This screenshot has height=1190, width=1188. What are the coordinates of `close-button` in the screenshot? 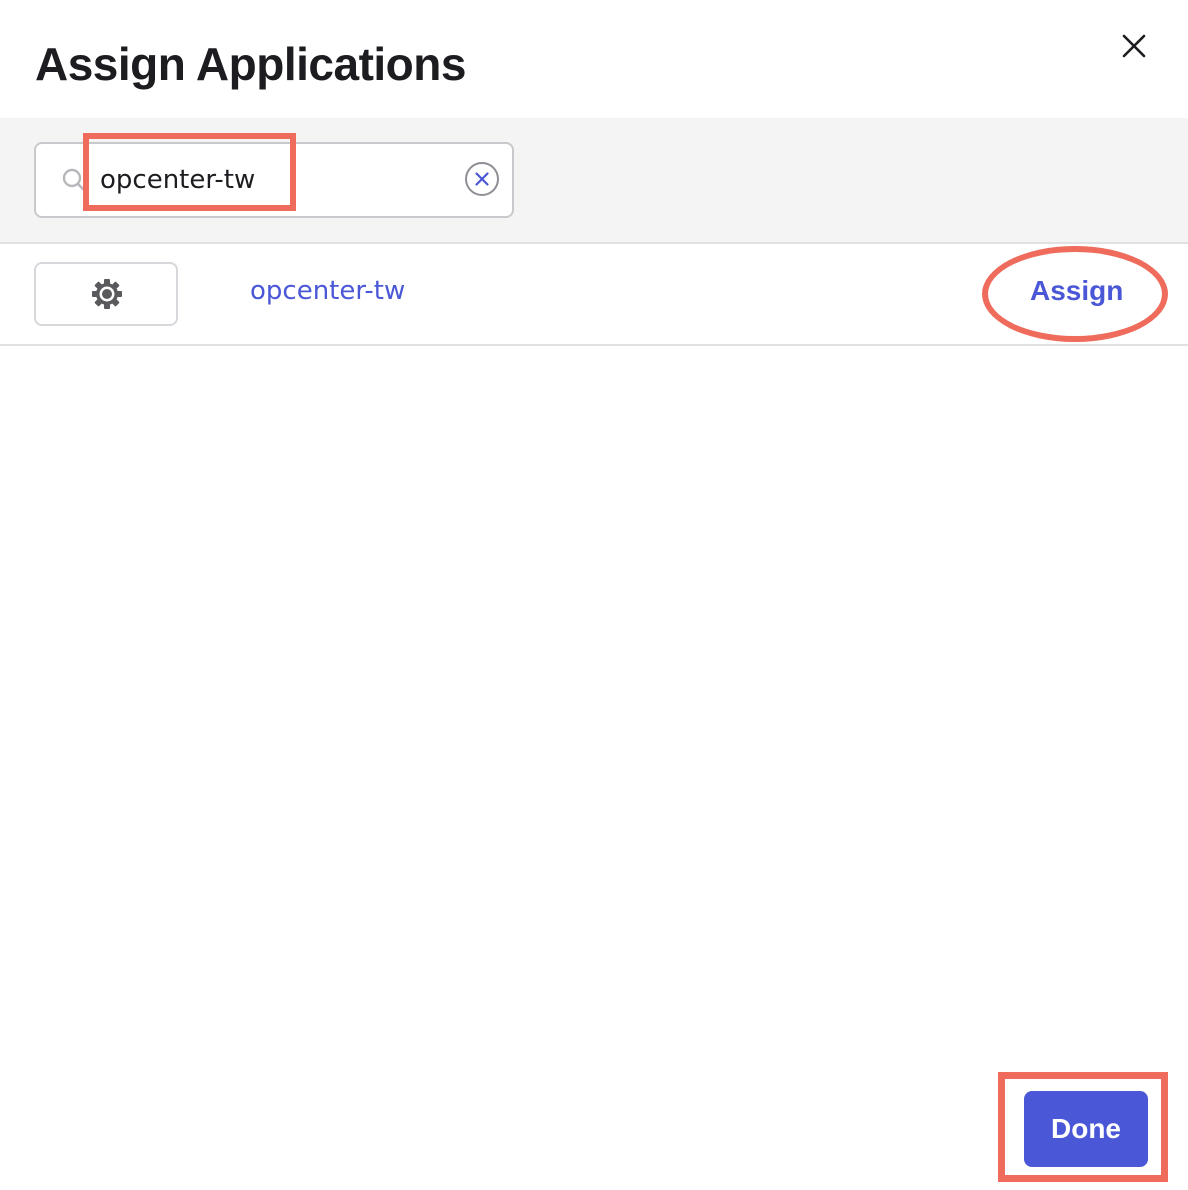 It's located at (1134, 46).